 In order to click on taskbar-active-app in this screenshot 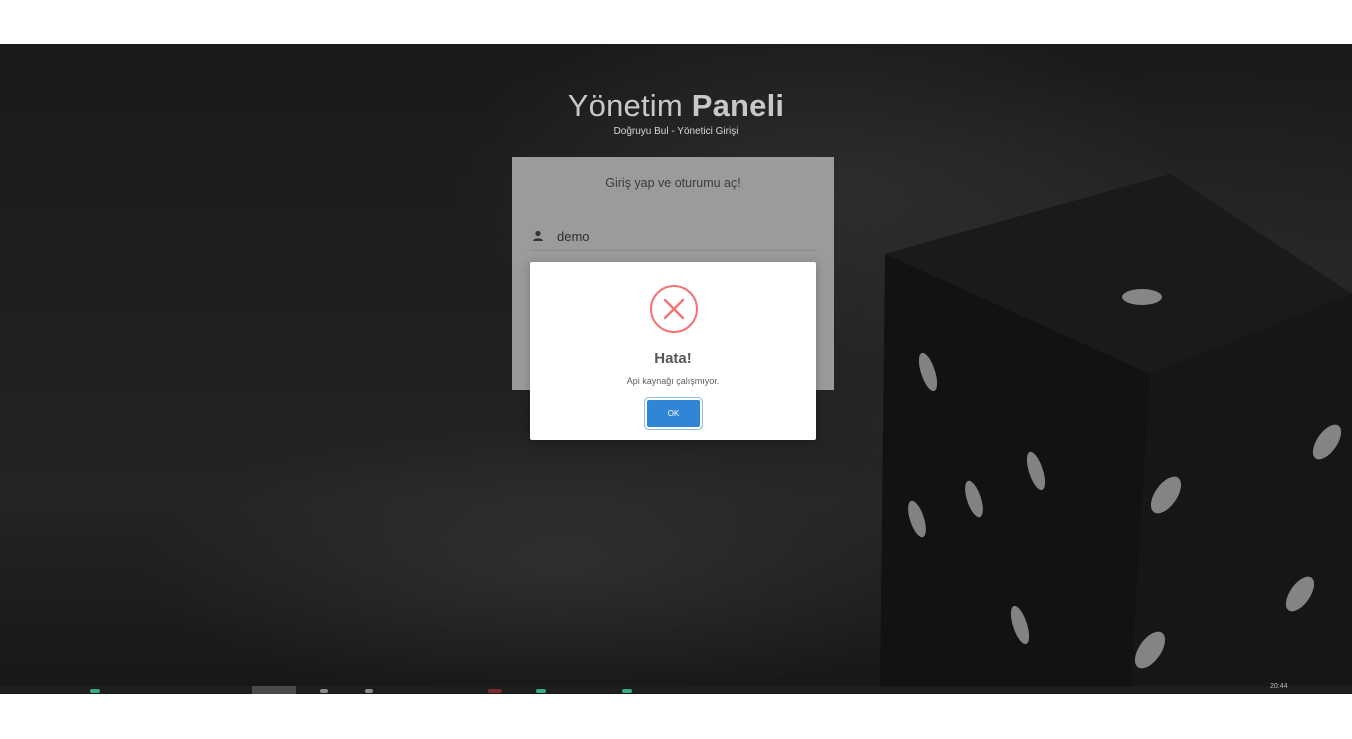, I will do `click(274, 690)`.